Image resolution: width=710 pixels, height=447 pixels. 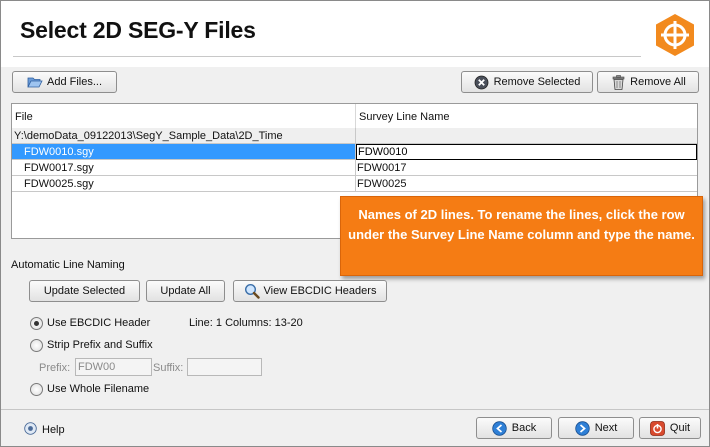 What do you see at coordinates (30, 430) in the screenshot?
I see `help-icon` at bounding box center [30, 430].